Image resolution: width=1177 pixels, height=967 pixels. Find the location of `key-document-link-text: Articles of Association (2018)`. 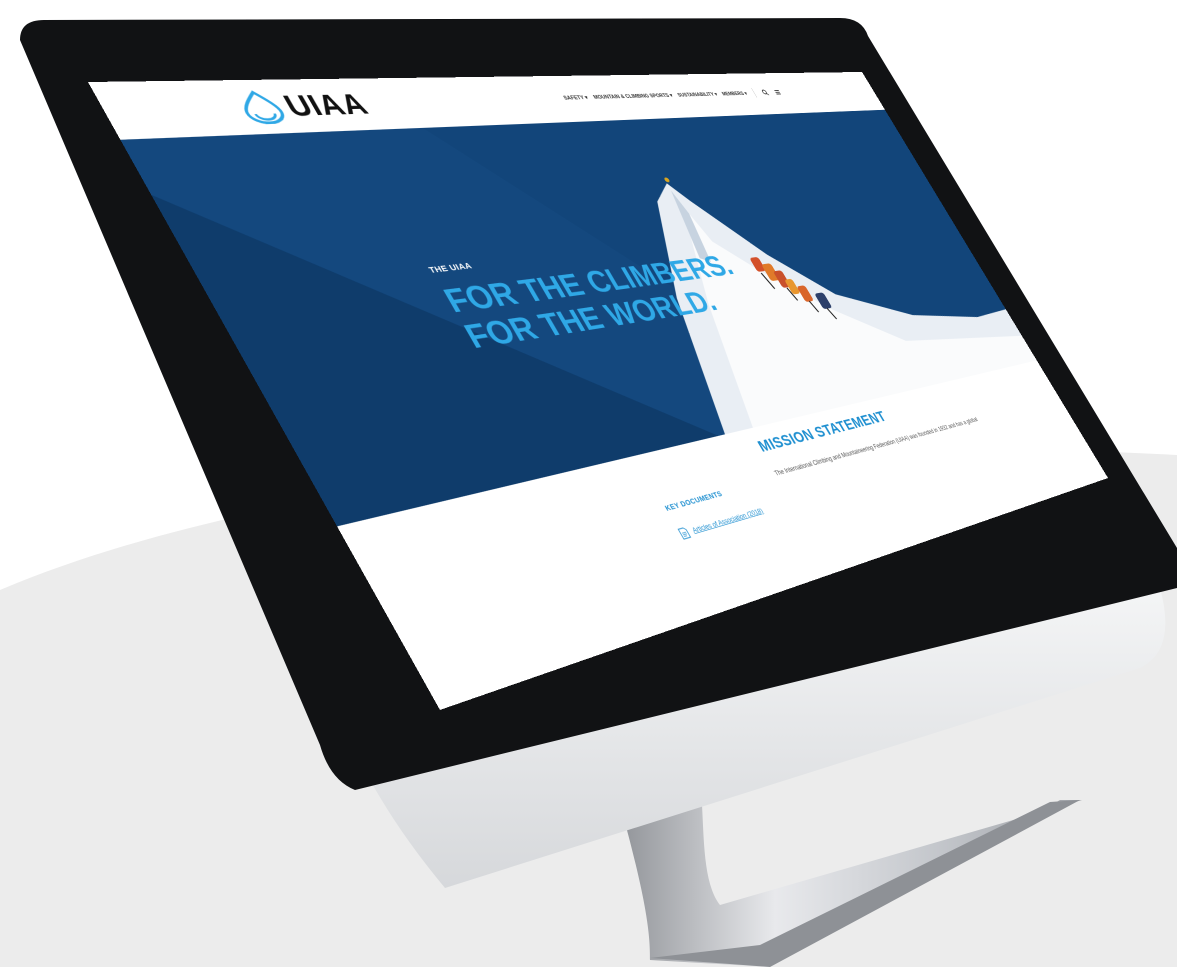

key-document-link-text: Articles of Association (2018) is located at coordinates (728, 521).